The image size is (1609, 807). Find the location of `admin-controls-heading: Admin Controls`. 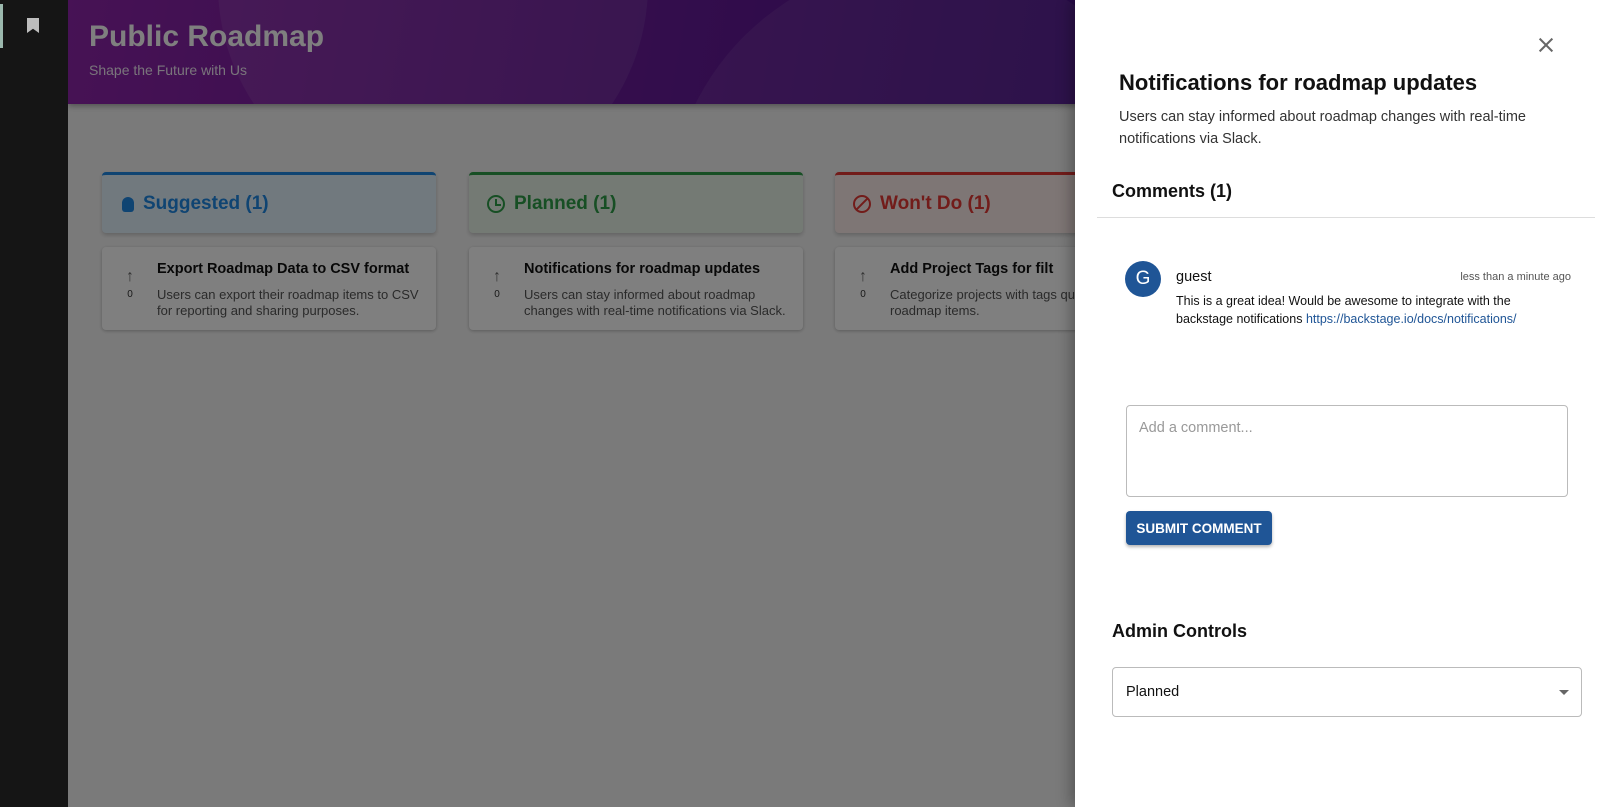

admin-controls-heading: Admin Controls is located at coordinates (1179, 631).